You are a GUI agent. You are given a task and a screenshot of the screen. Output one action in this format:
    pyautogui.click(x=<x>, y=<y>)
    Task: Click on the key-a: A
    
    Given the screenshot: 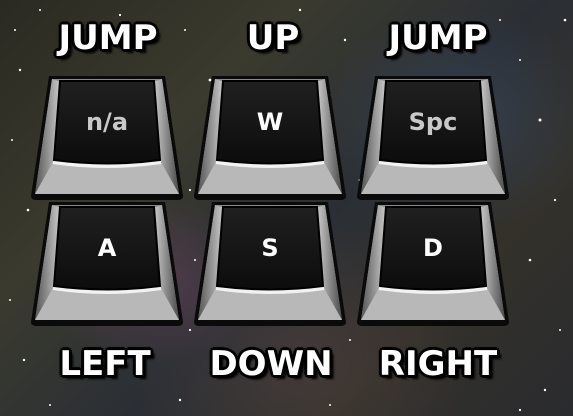 What is the action you would take?
    pyautogui.click(x=107, y=263)
    